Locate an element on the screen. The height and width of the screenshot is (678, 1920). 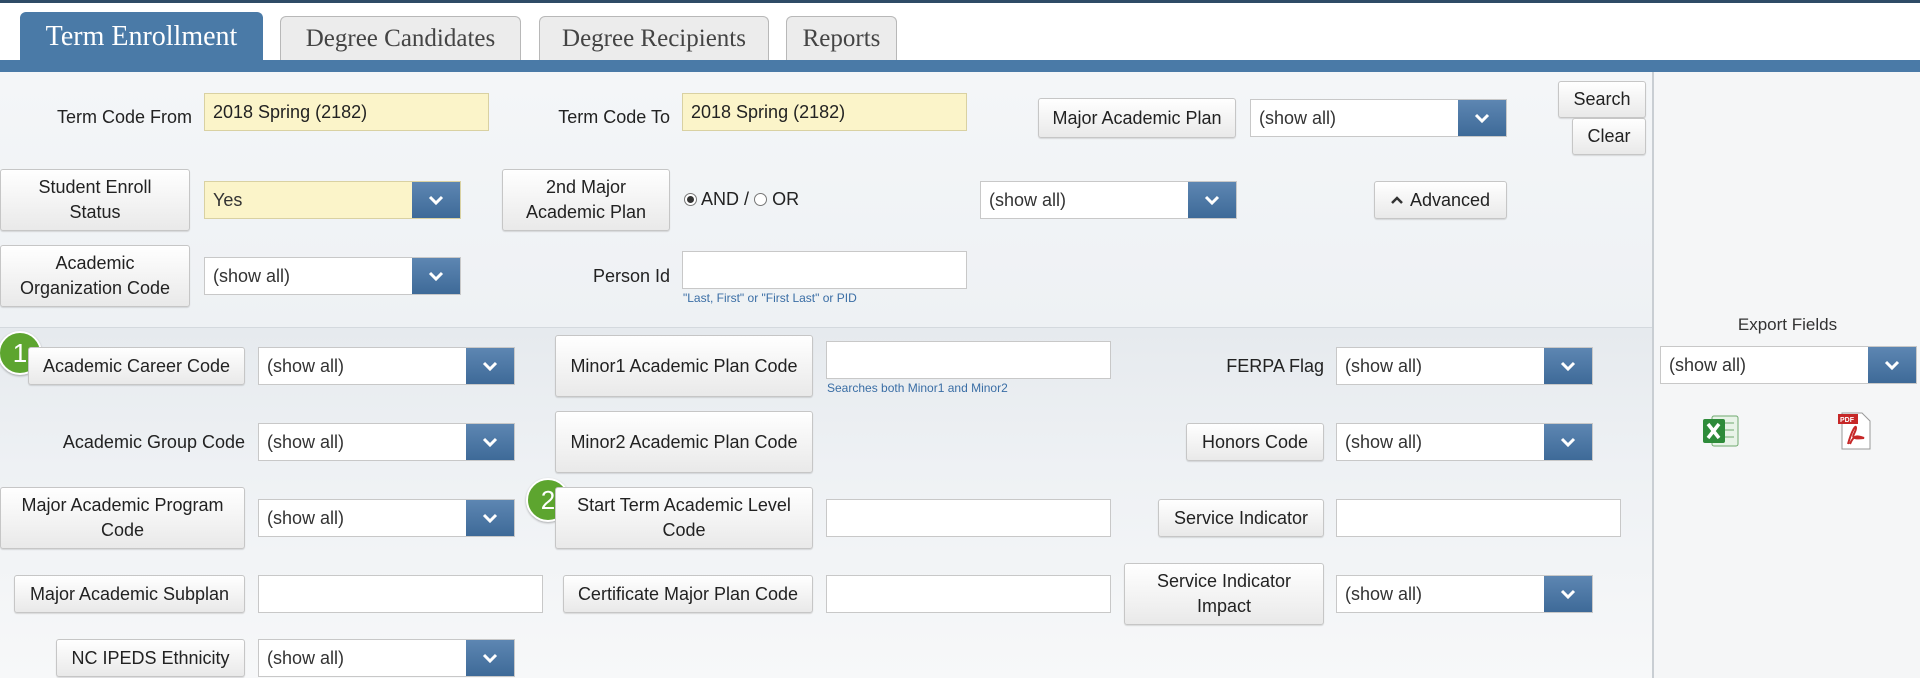
start-term-academic-level-code-button: Start Term Academic Level Code is located at coordinates (684, 518).